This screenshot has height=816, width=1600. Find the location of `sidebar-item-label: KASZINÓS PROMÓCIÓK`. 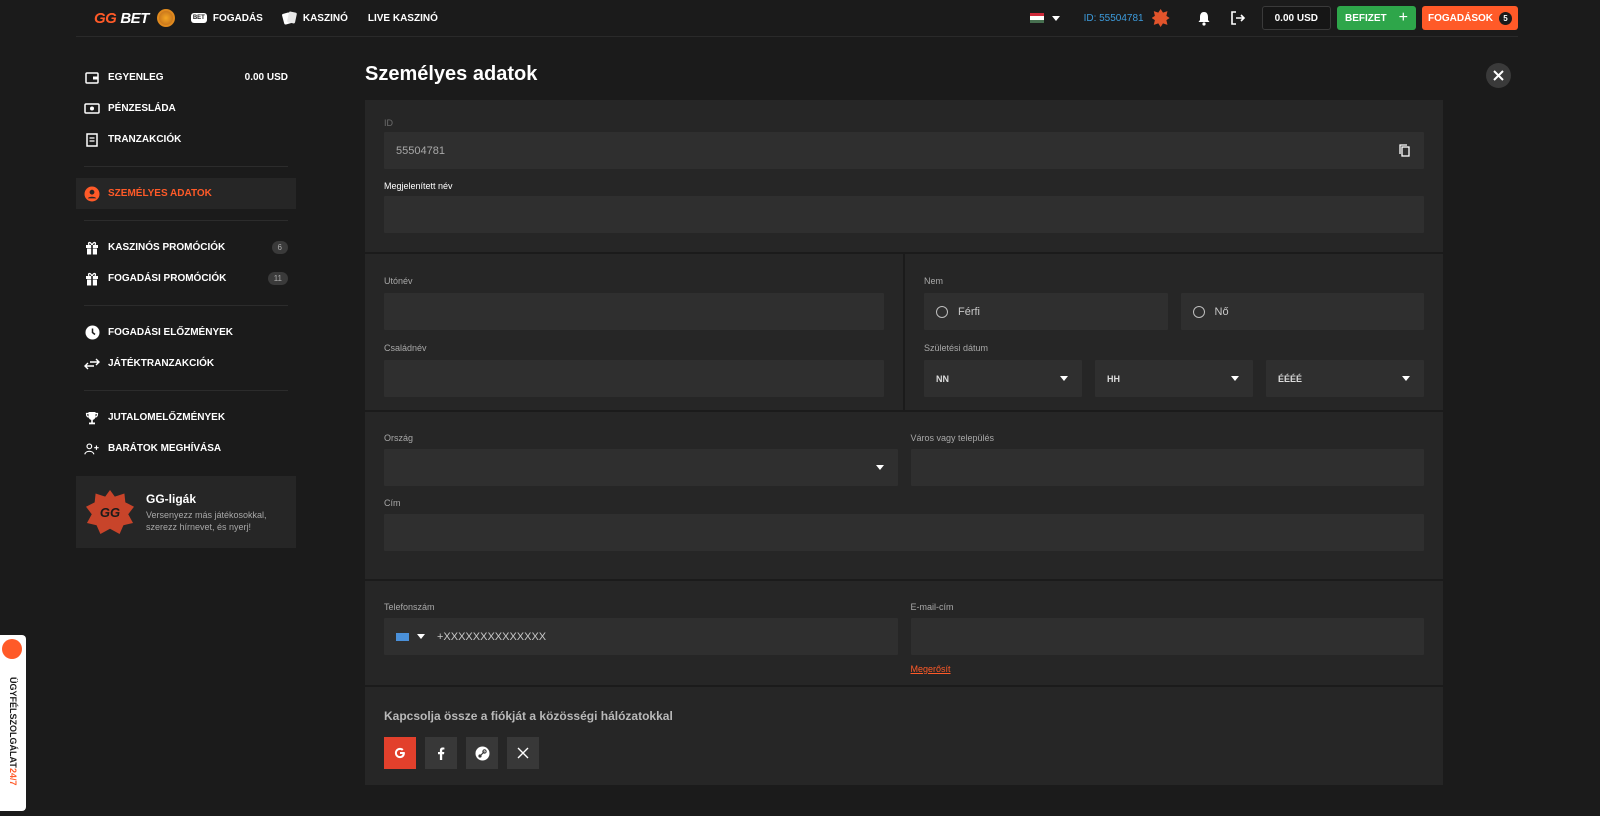

sidebar-item-label: KASZINÓS PROMÓCIÓK is located at coordinates (167, 247).